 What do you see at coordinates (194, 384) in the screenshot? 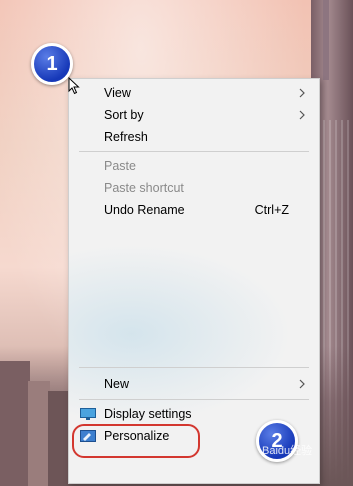
I see `menu-item-new: New` at bounding box center [194, 384].